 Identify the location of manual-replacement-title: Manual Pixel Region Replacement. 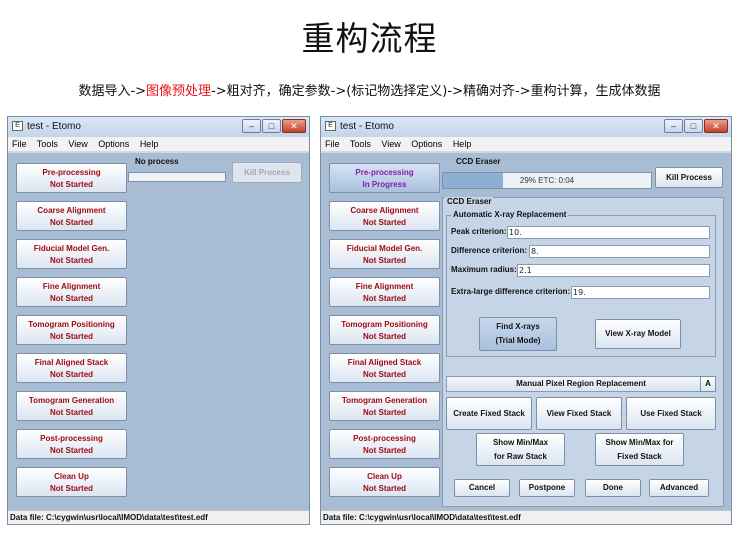
(581, 383).